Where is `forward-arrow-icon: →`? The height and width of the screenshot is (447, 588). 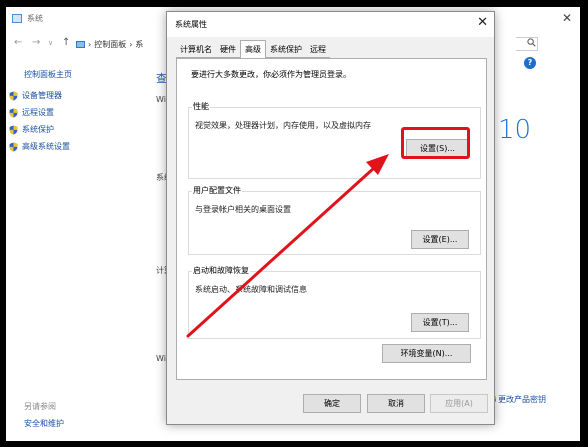
forward-arrow-icon: → is located at coordinates (36, 42).